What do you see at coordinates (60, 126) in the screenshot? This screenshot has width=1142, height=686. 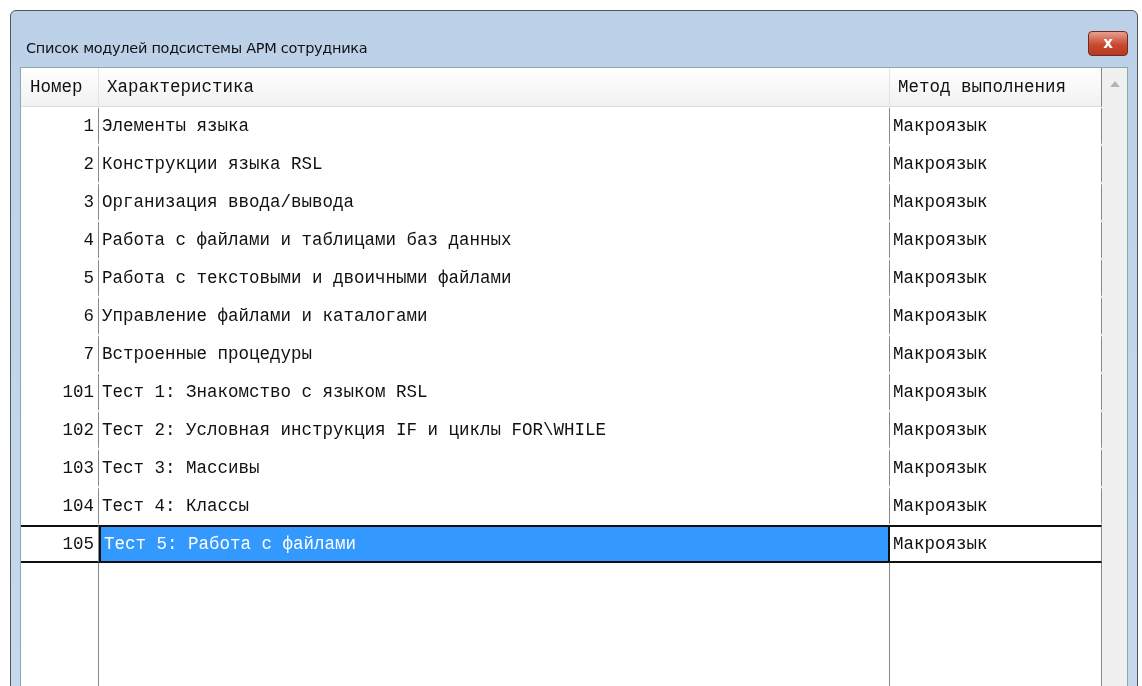 I see `table-cell: 1` at bounding box center [60, 126].